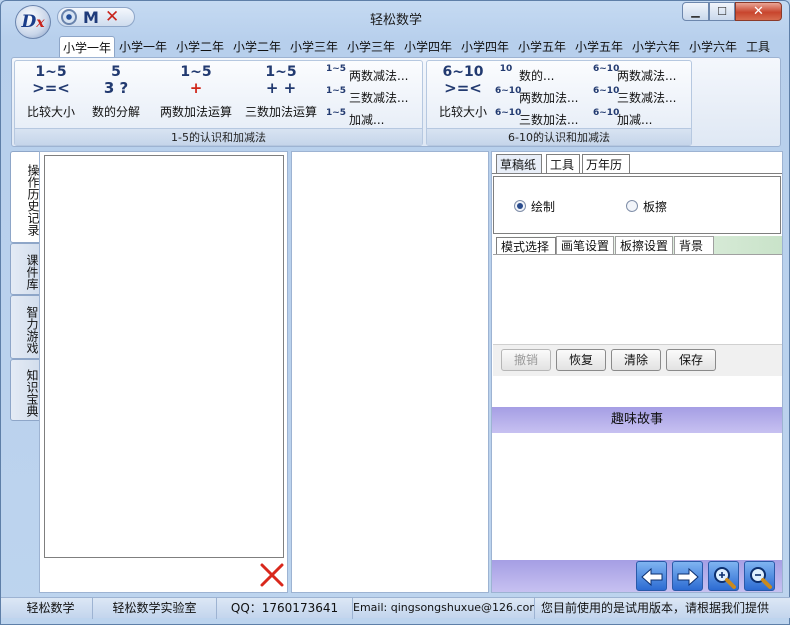 Image resolution: width=790 pixels, height=625 pixels. Describe the element at coordinates (272, 575) in the screenshot. I see `delete-icon` at that location.